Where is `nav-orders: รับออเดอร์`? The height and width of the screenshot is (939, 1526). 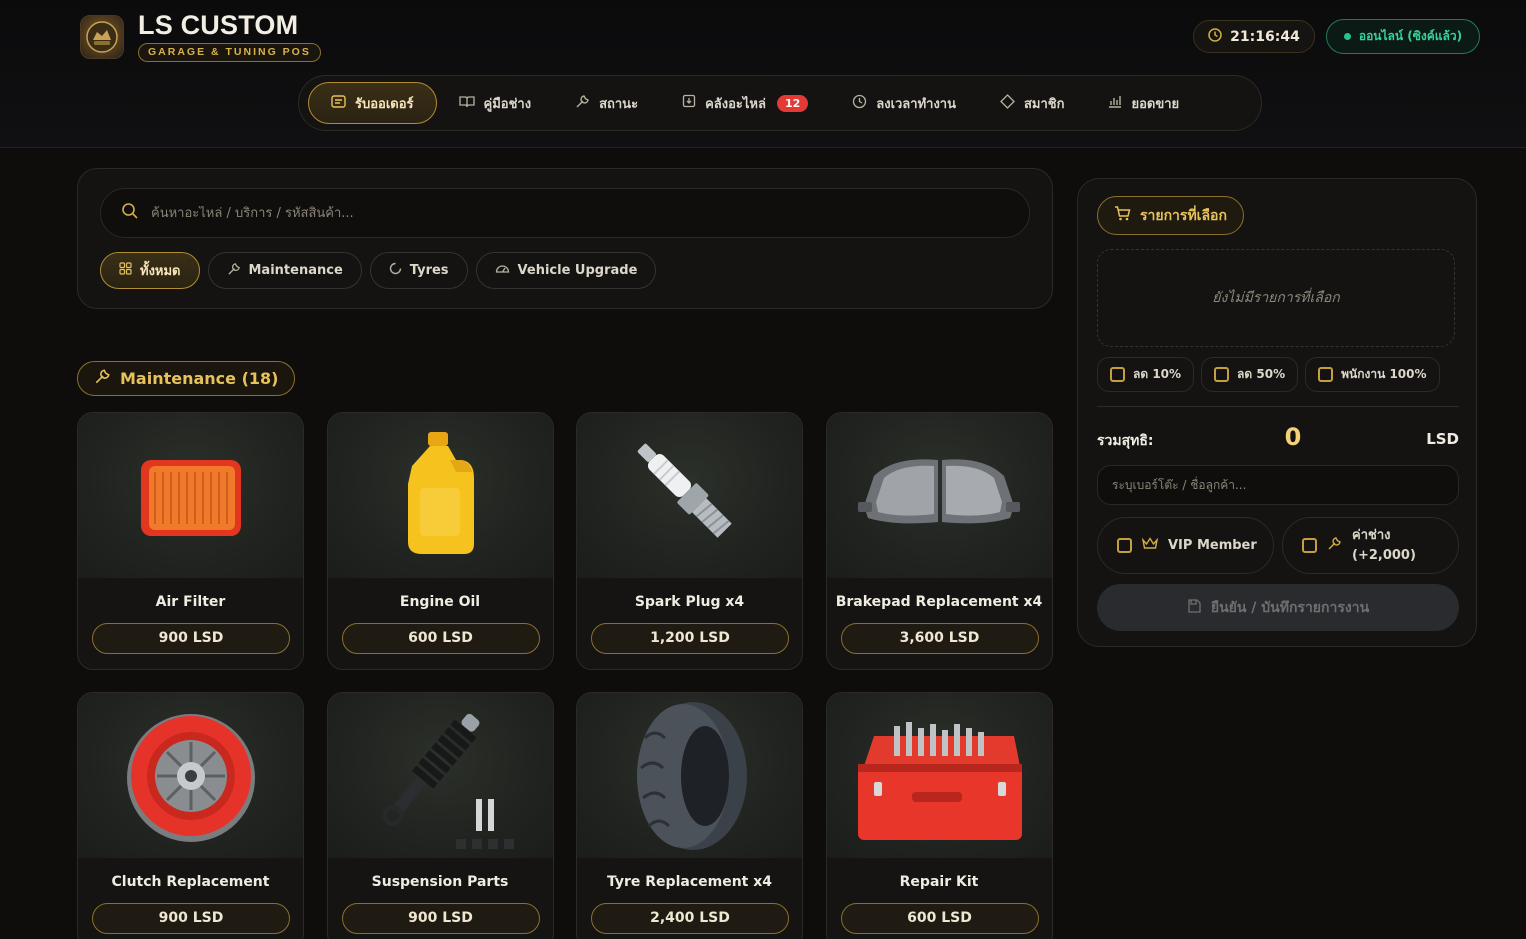
nav-orders: รับออเดอร์ is located at coordinates (372, 103).